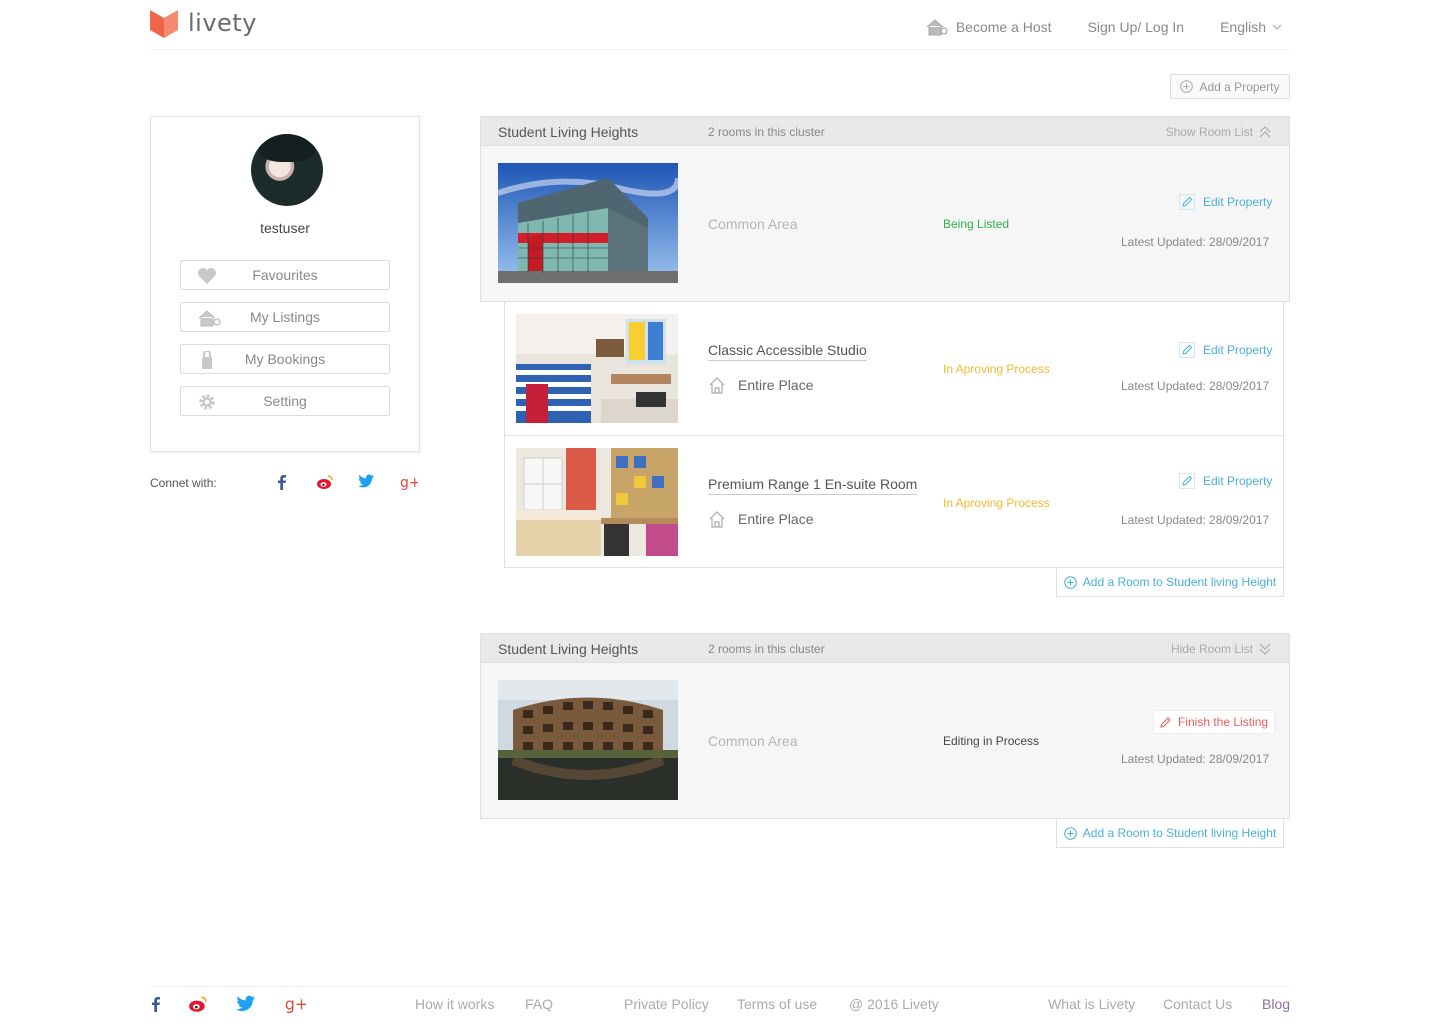 This screenshot has width=1440, height=1024. Describe the element at coordinates (1265, 132) in the screenshot. I see `chevron-double-up-icon` at that location.